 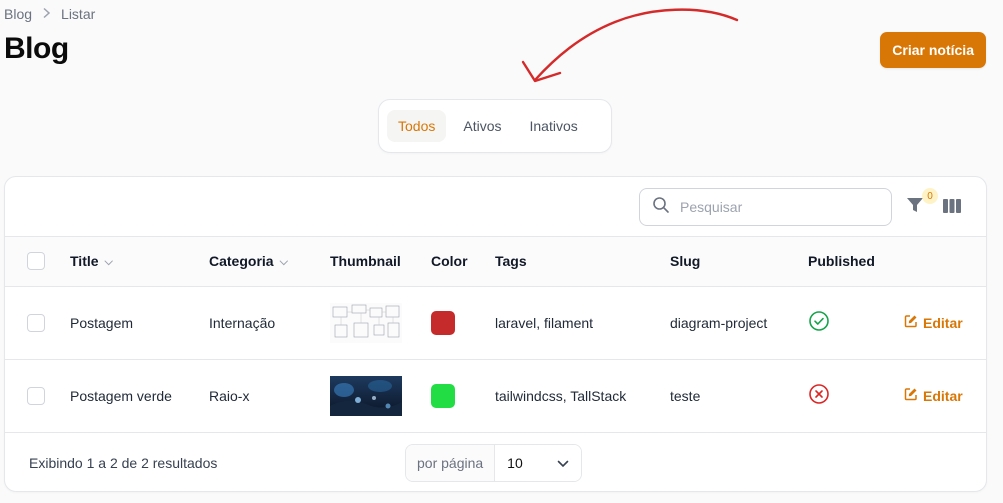 I want to click on cell-slug: diagram-project, so click(x=738, y=323).